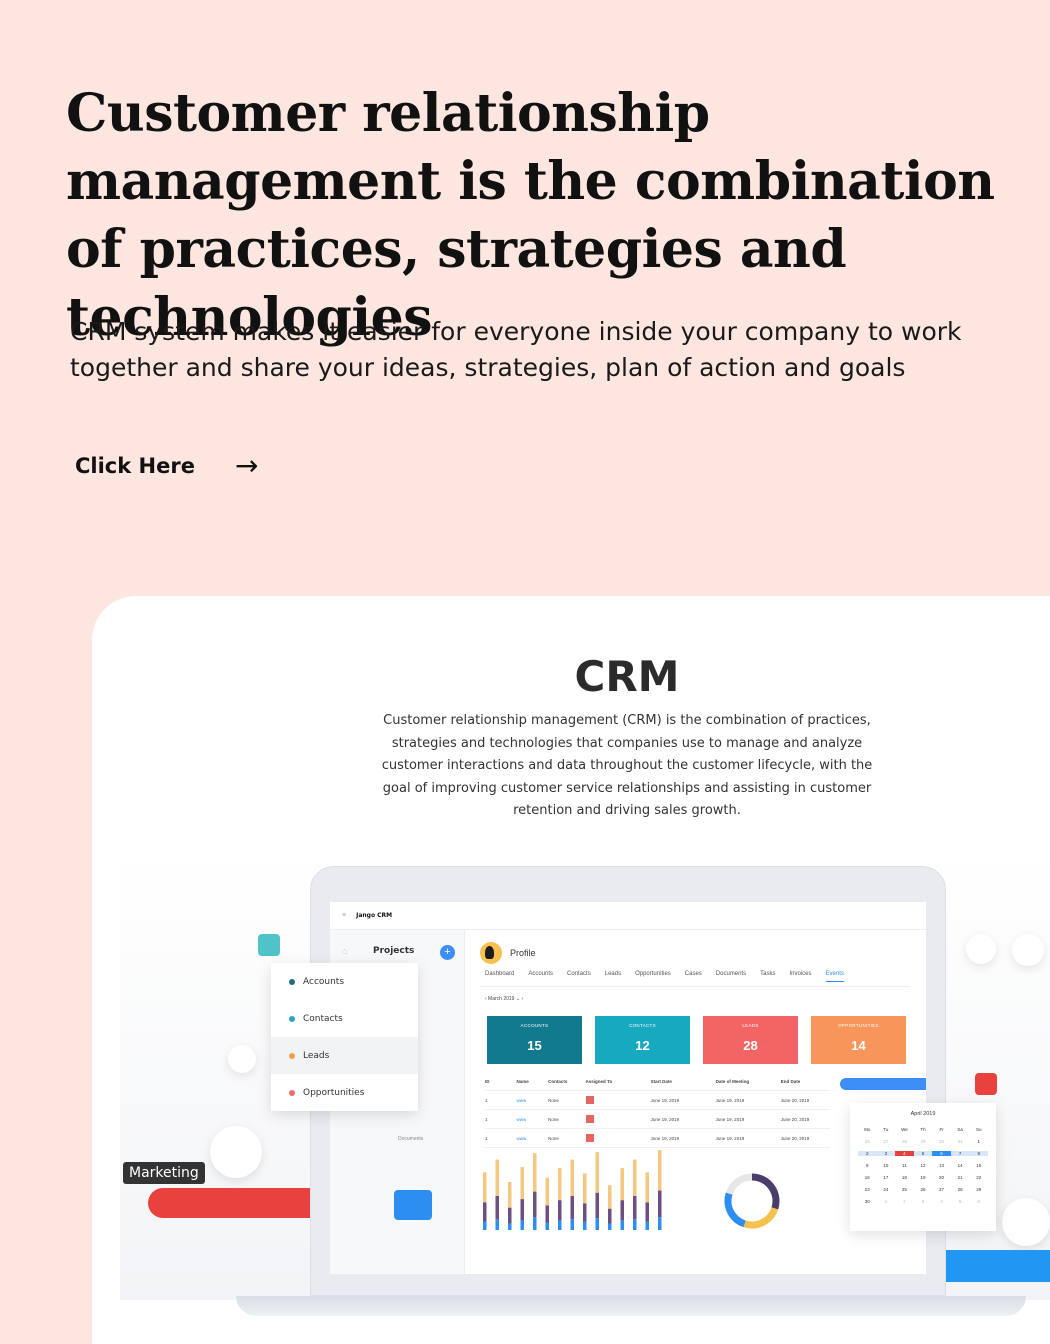  I want to click on tab-opportunities: Opportunities, so click(653, 976).